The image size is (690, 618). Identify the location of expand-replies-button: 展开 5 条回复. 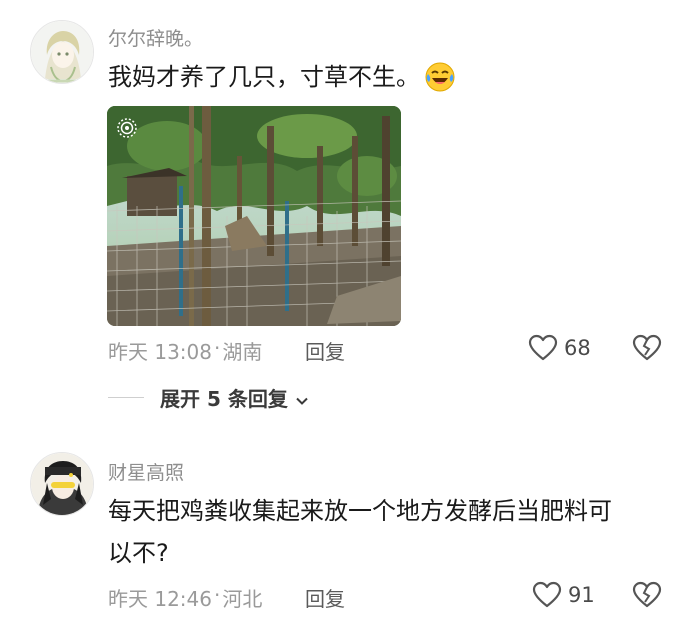
(209, 397).